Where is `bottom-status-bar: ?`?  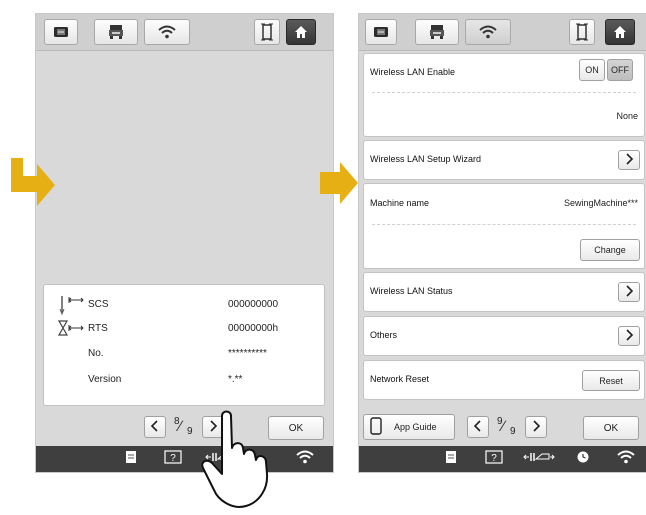
bottom-status-bar: ? is located at coordinates (502, 459).